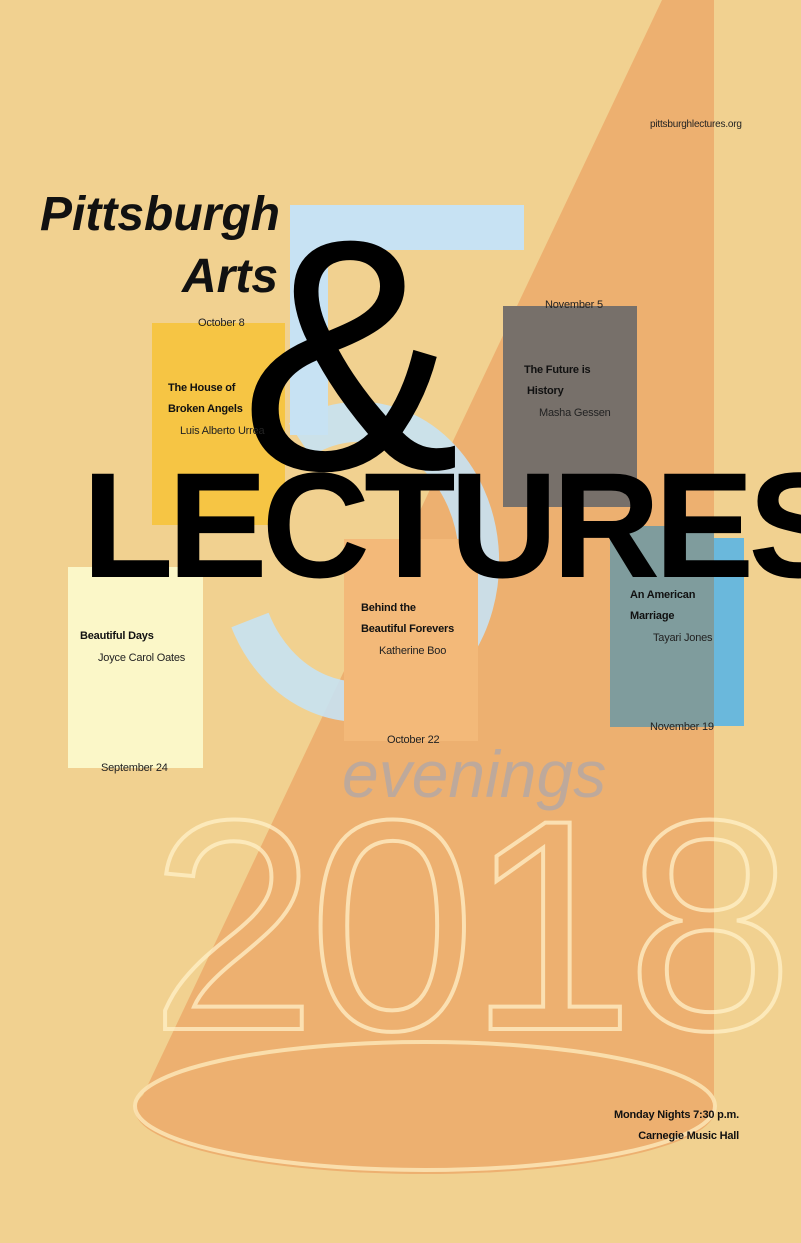  Describe the element at coordinates (574, 305) in the screenshot. I see `event-4-date: November 5` at that location.